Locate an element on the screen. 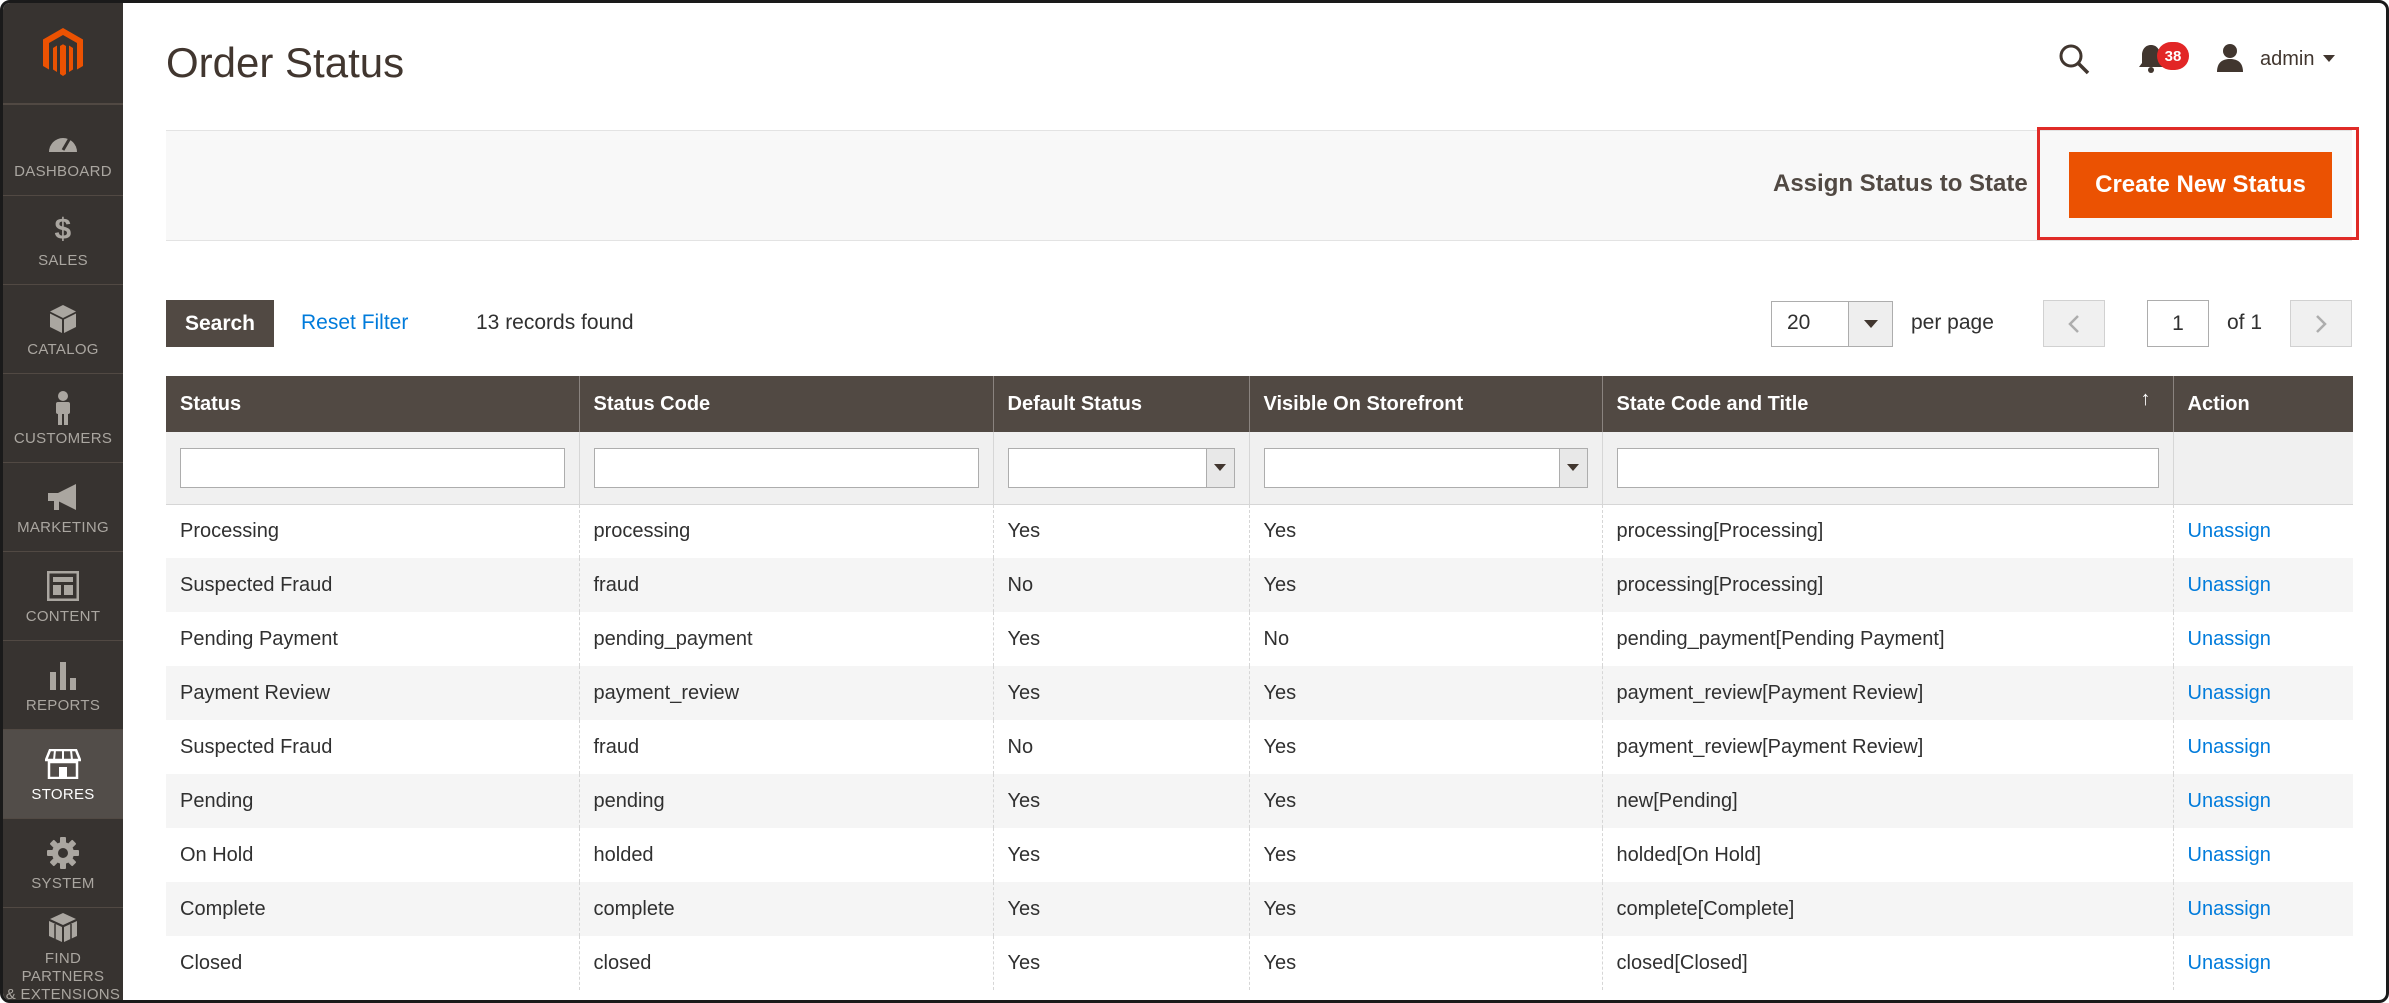 This screenshot has height=1003, width=2389. previous-page-button is located at coordinates (2074, 323).